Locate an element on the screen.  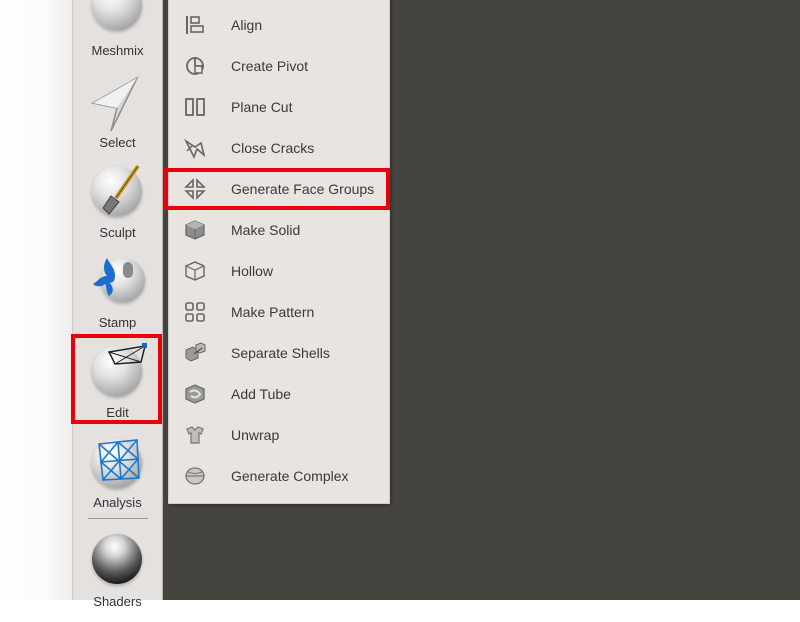
menu-item-label: Create Pivot is located at coordinates (270, 66).